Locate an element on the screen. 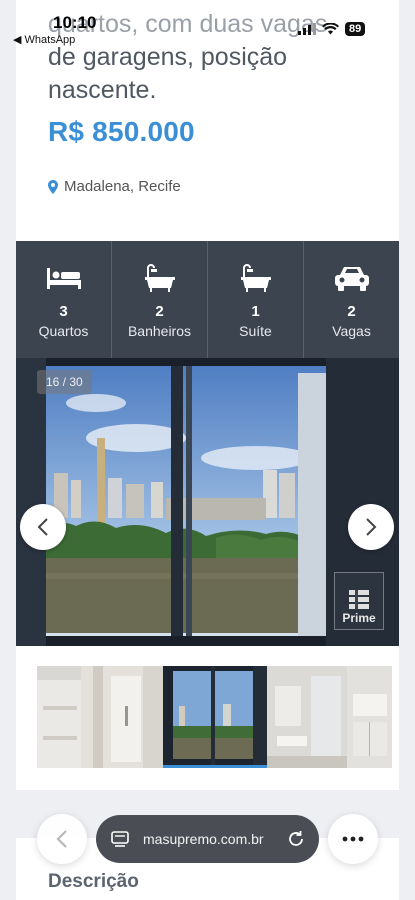  prime-logo-icon is located at coordinates (359, 599).